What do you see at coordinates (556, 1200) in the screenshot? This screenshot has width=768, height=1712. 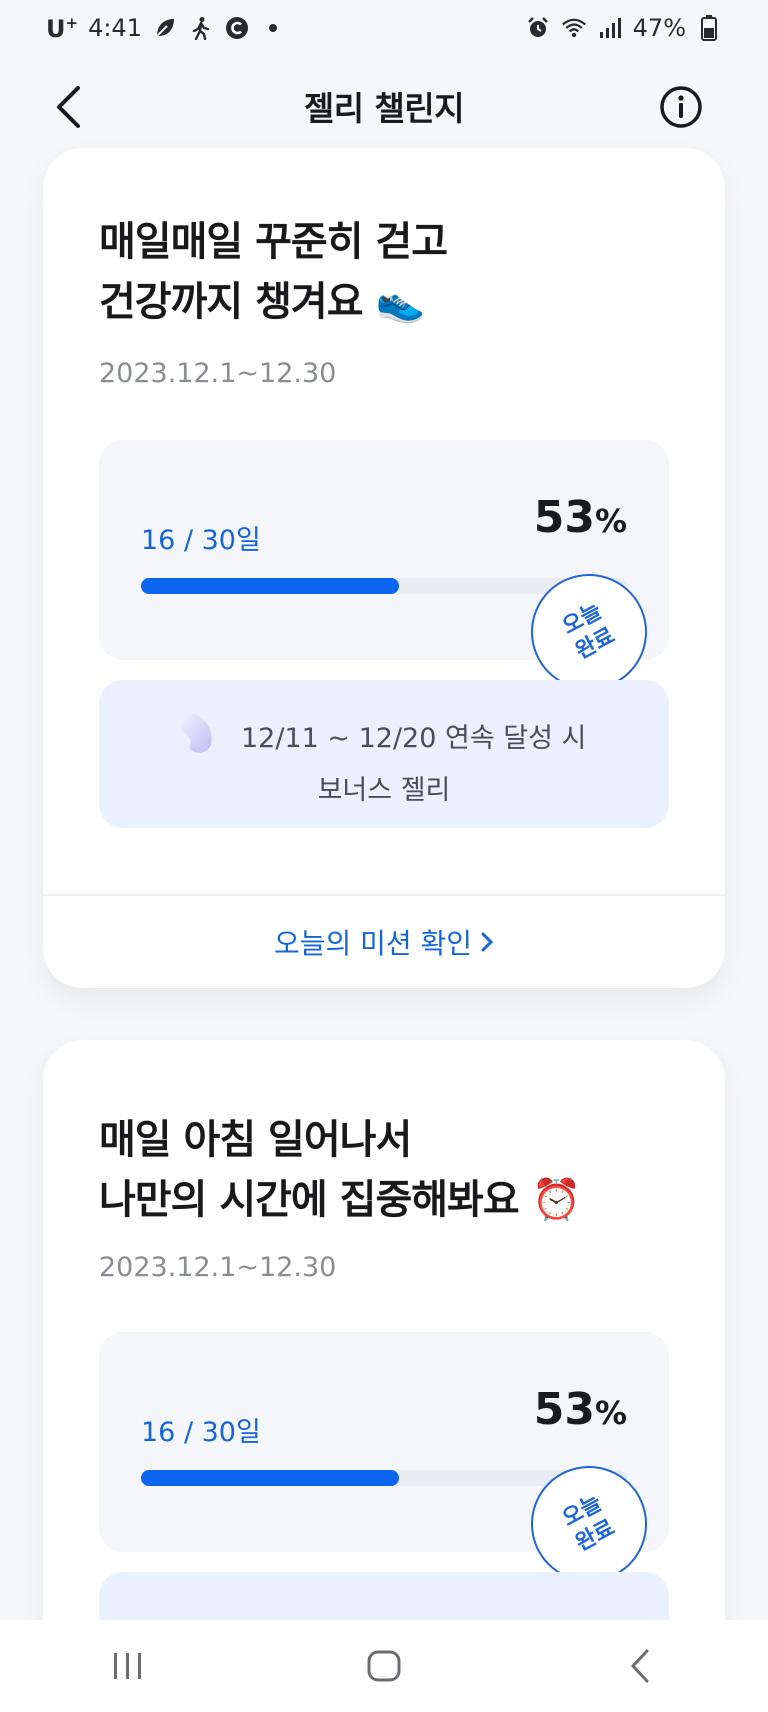 I see `alarm-clock-icon: ⏰` at bounding box center [556, 1200].